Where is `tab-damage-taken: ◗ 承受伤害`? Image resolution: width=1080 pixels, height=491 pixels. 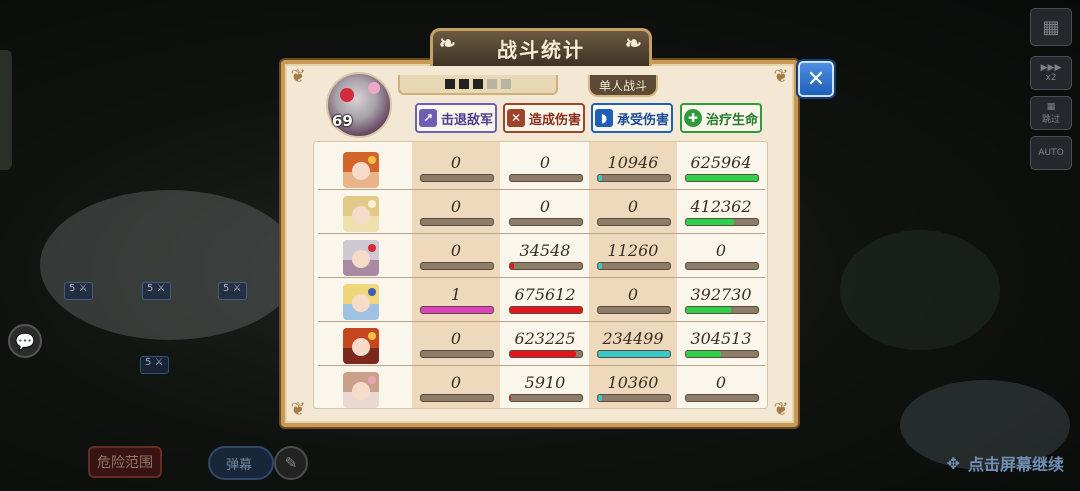
tab-damage-taken: ◗ 承受伤害 is located at coordinates (632, 118).